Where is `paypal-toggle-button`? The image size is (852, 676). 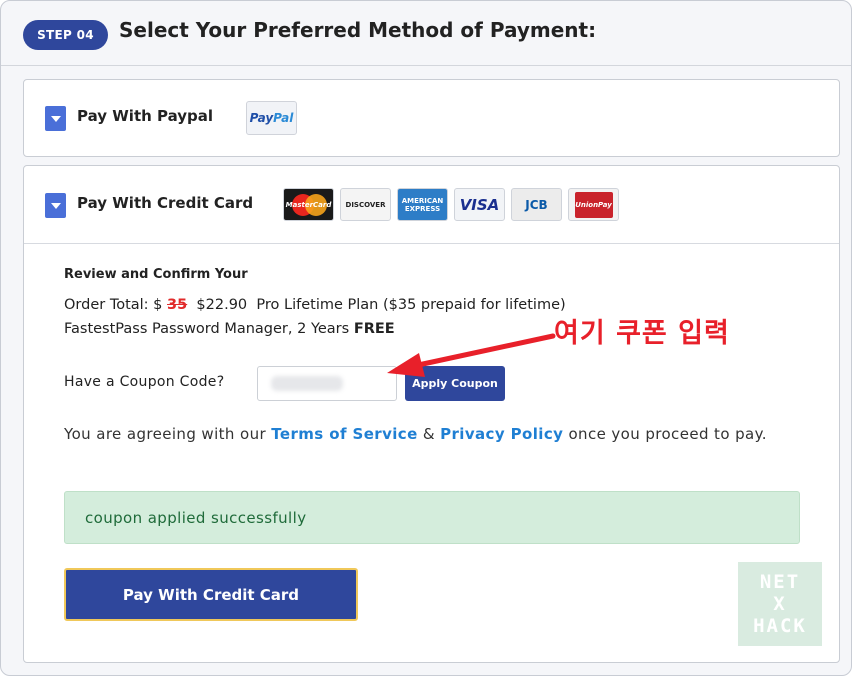 paypal-toggle-button is located at coordinates (55, 118).